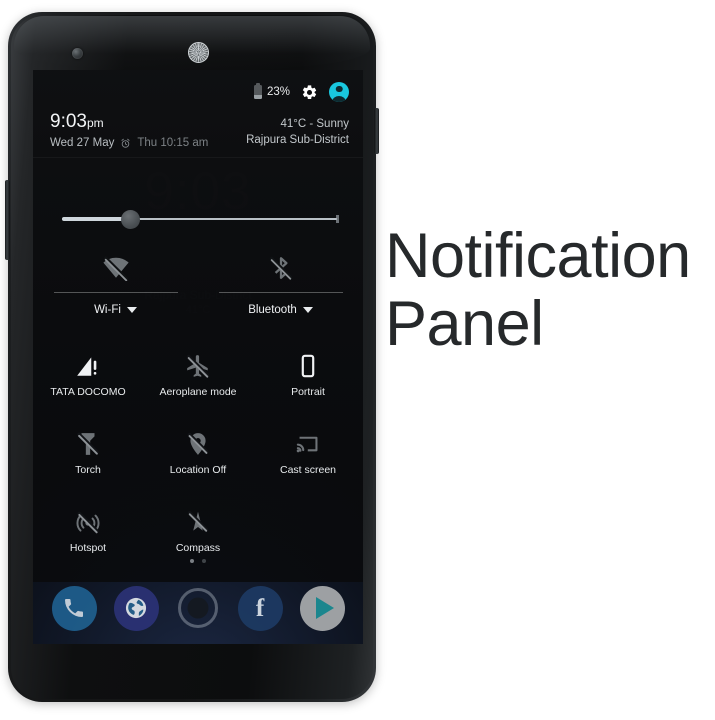 The width and height of the screenshot is (715, 720). What do you see at coordinates (198, 157) in the screenshot?
I see `header-divider` at bounding box center [198, 157].